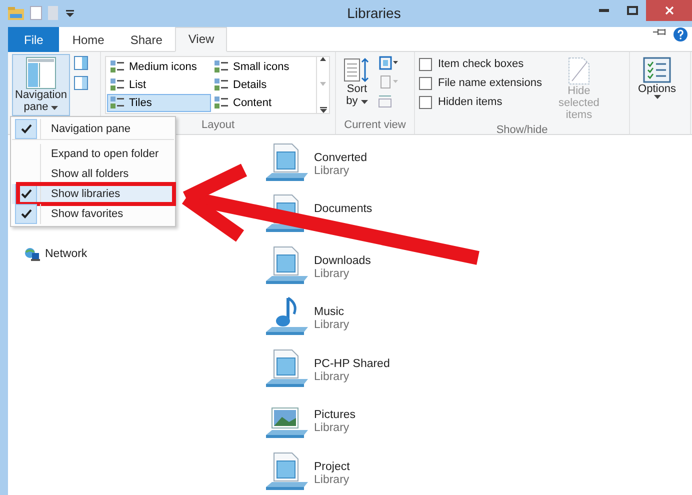 The image size is (692, 495). What do you see at coordinates (93, 194) in the screenshot?
I see `menu-item: Show libraries` at bounding box center [93, 194].